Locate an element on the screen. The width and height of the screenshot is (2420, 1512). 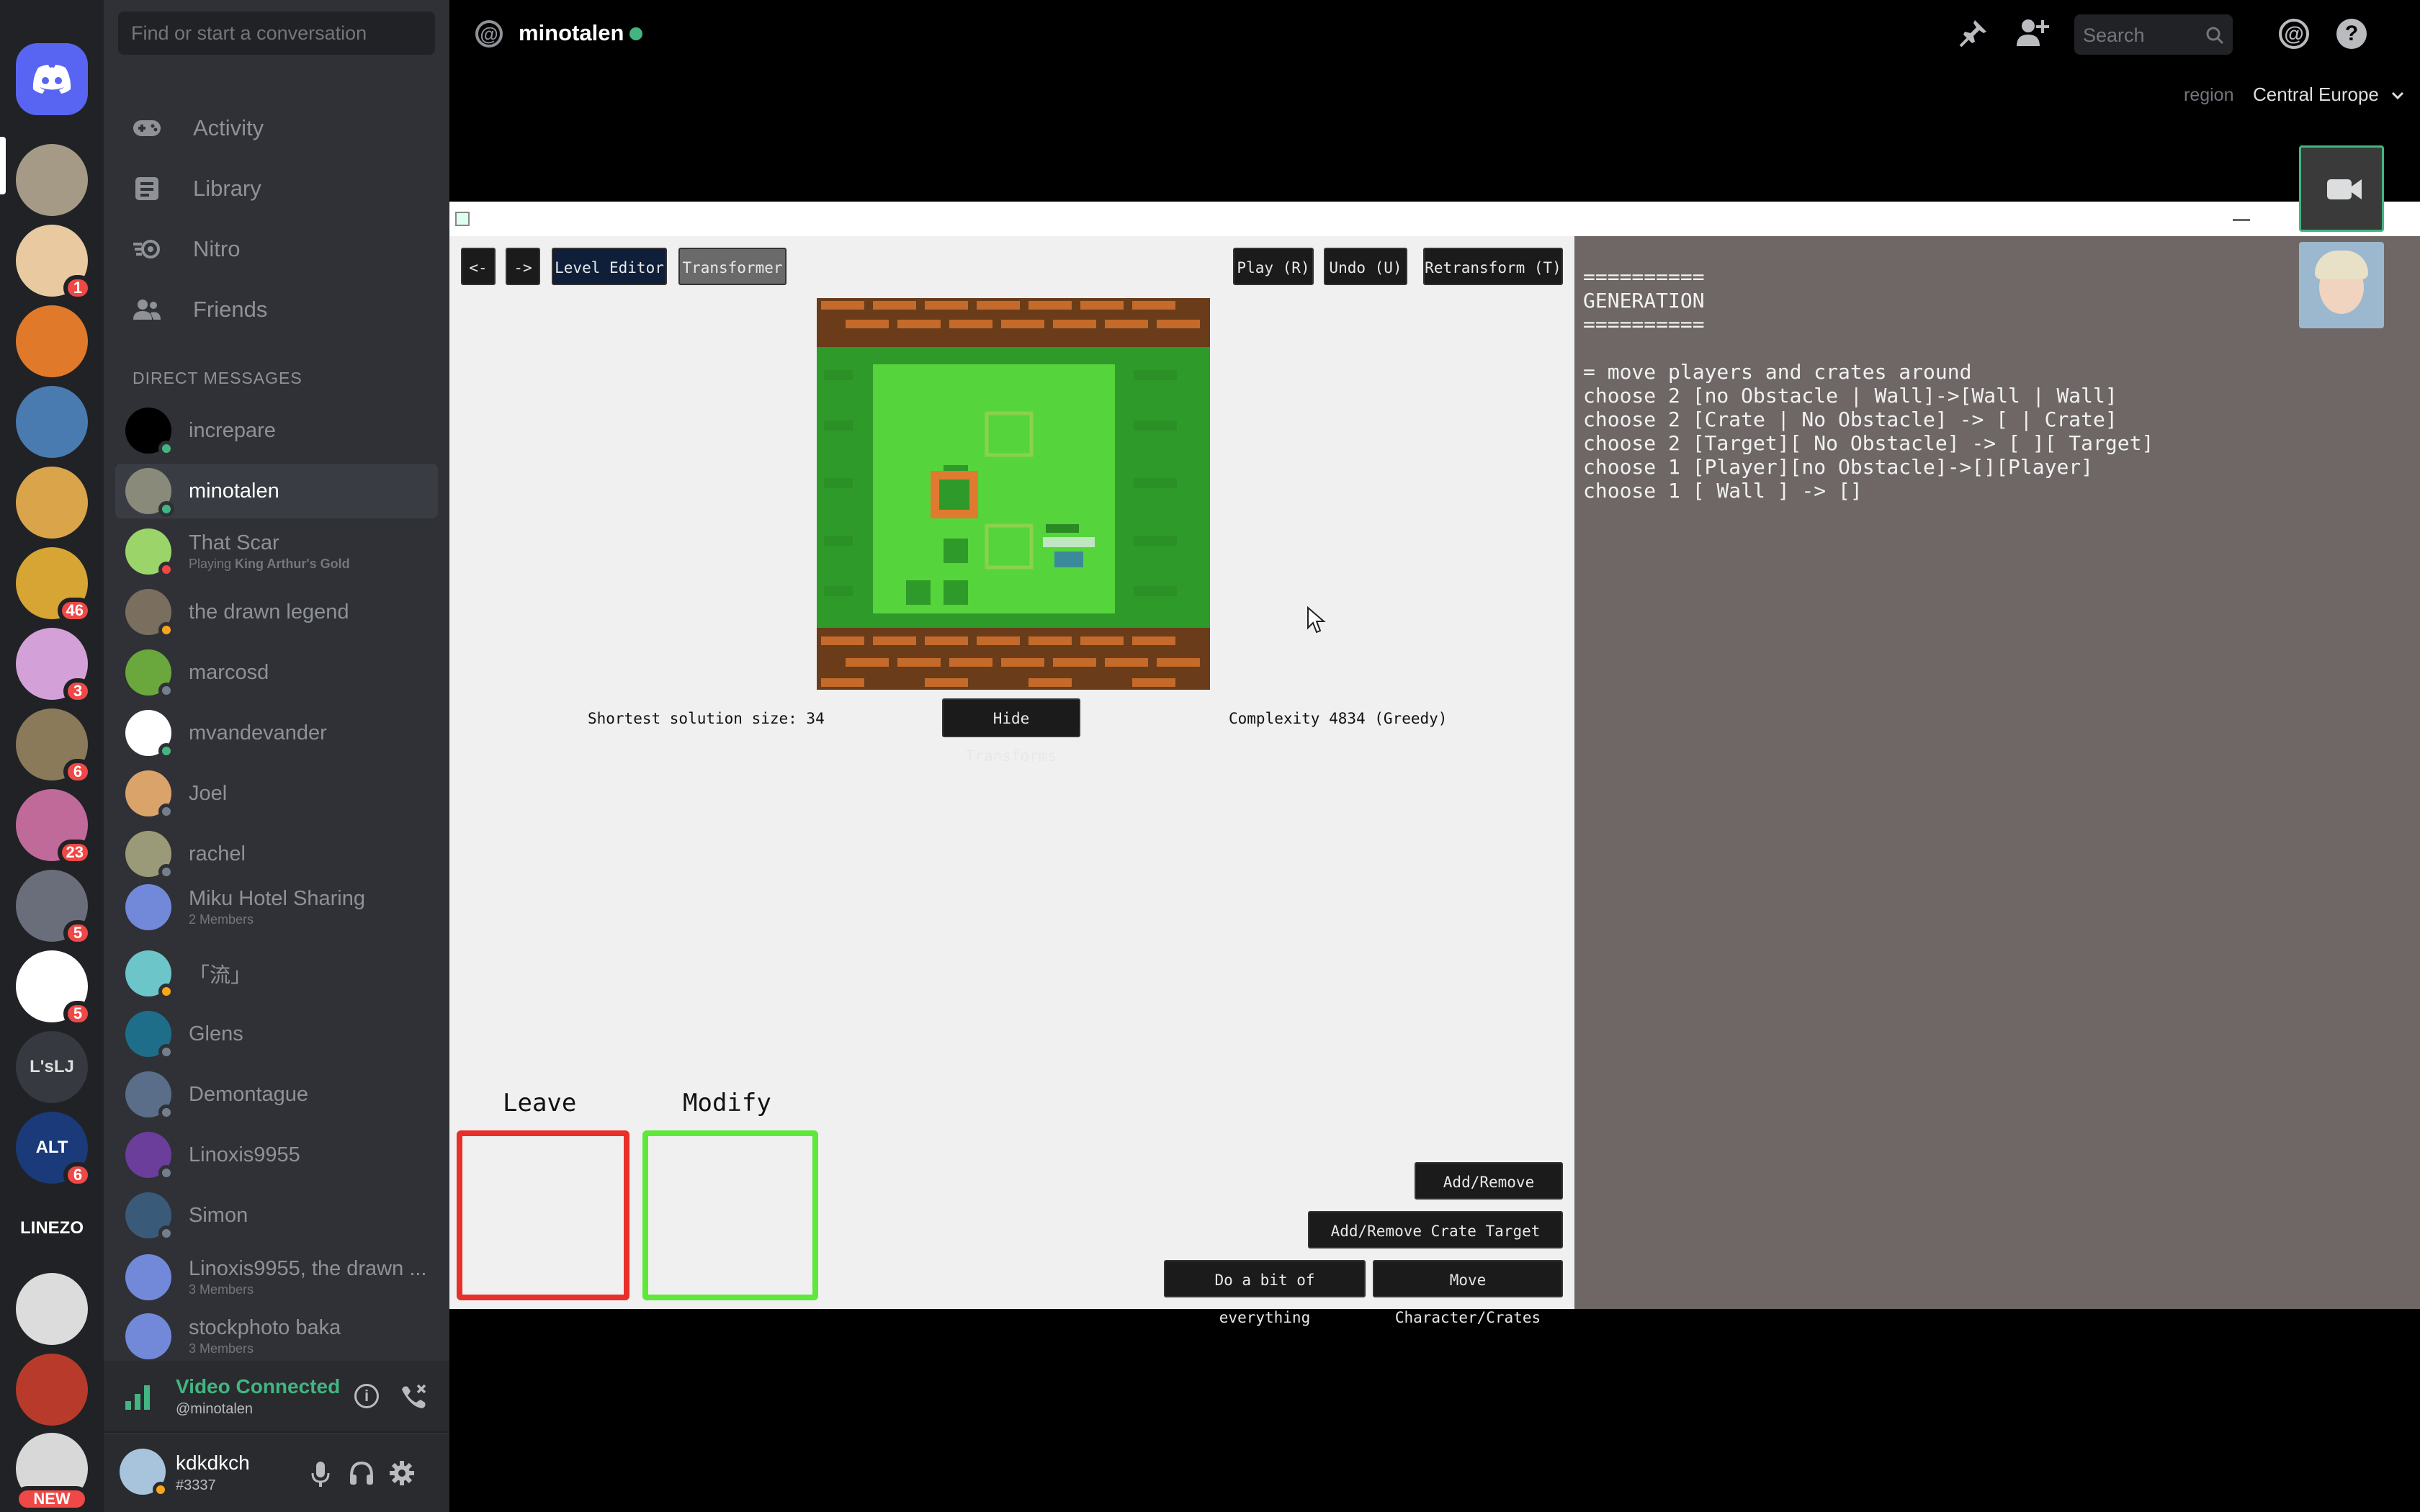
nav-nitro: Nitro is located at coordinates (276, 249).